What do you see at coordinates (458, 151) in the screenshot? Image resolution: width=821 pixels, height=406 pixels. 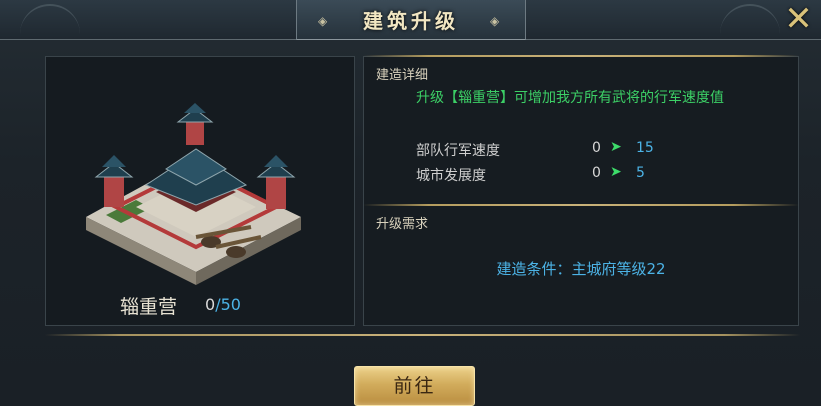 I see `stat-label-march-speed: 部队行军速度` at bounding box center [458, 151].